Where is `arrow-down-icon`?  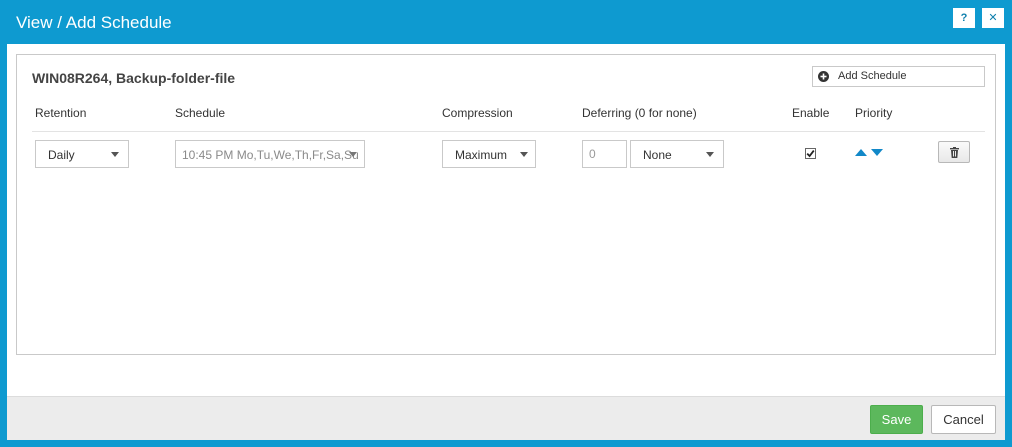 arrow-down-icon is located at coordinates (877, 152).